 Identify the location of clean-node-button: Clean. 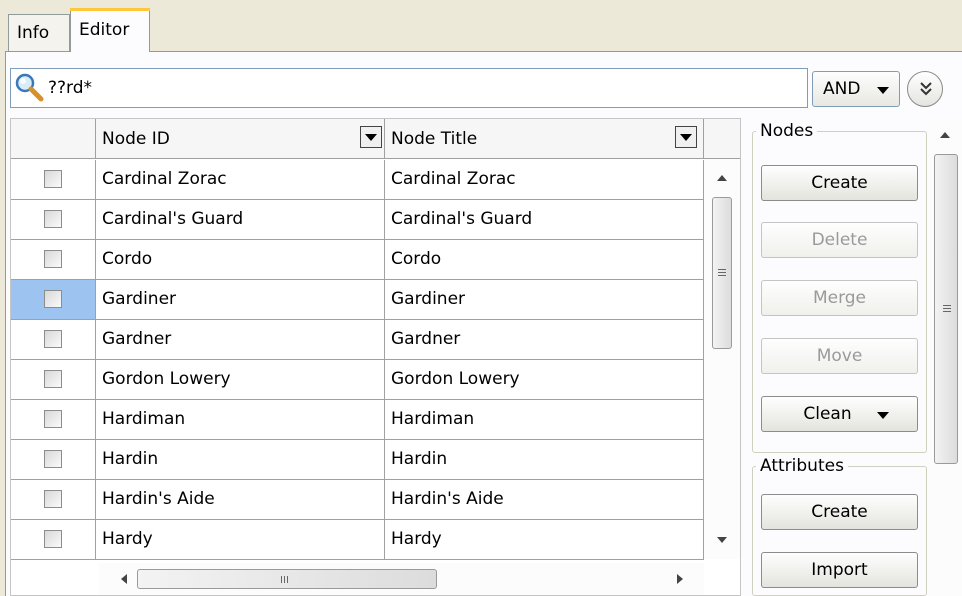
(839, 414).